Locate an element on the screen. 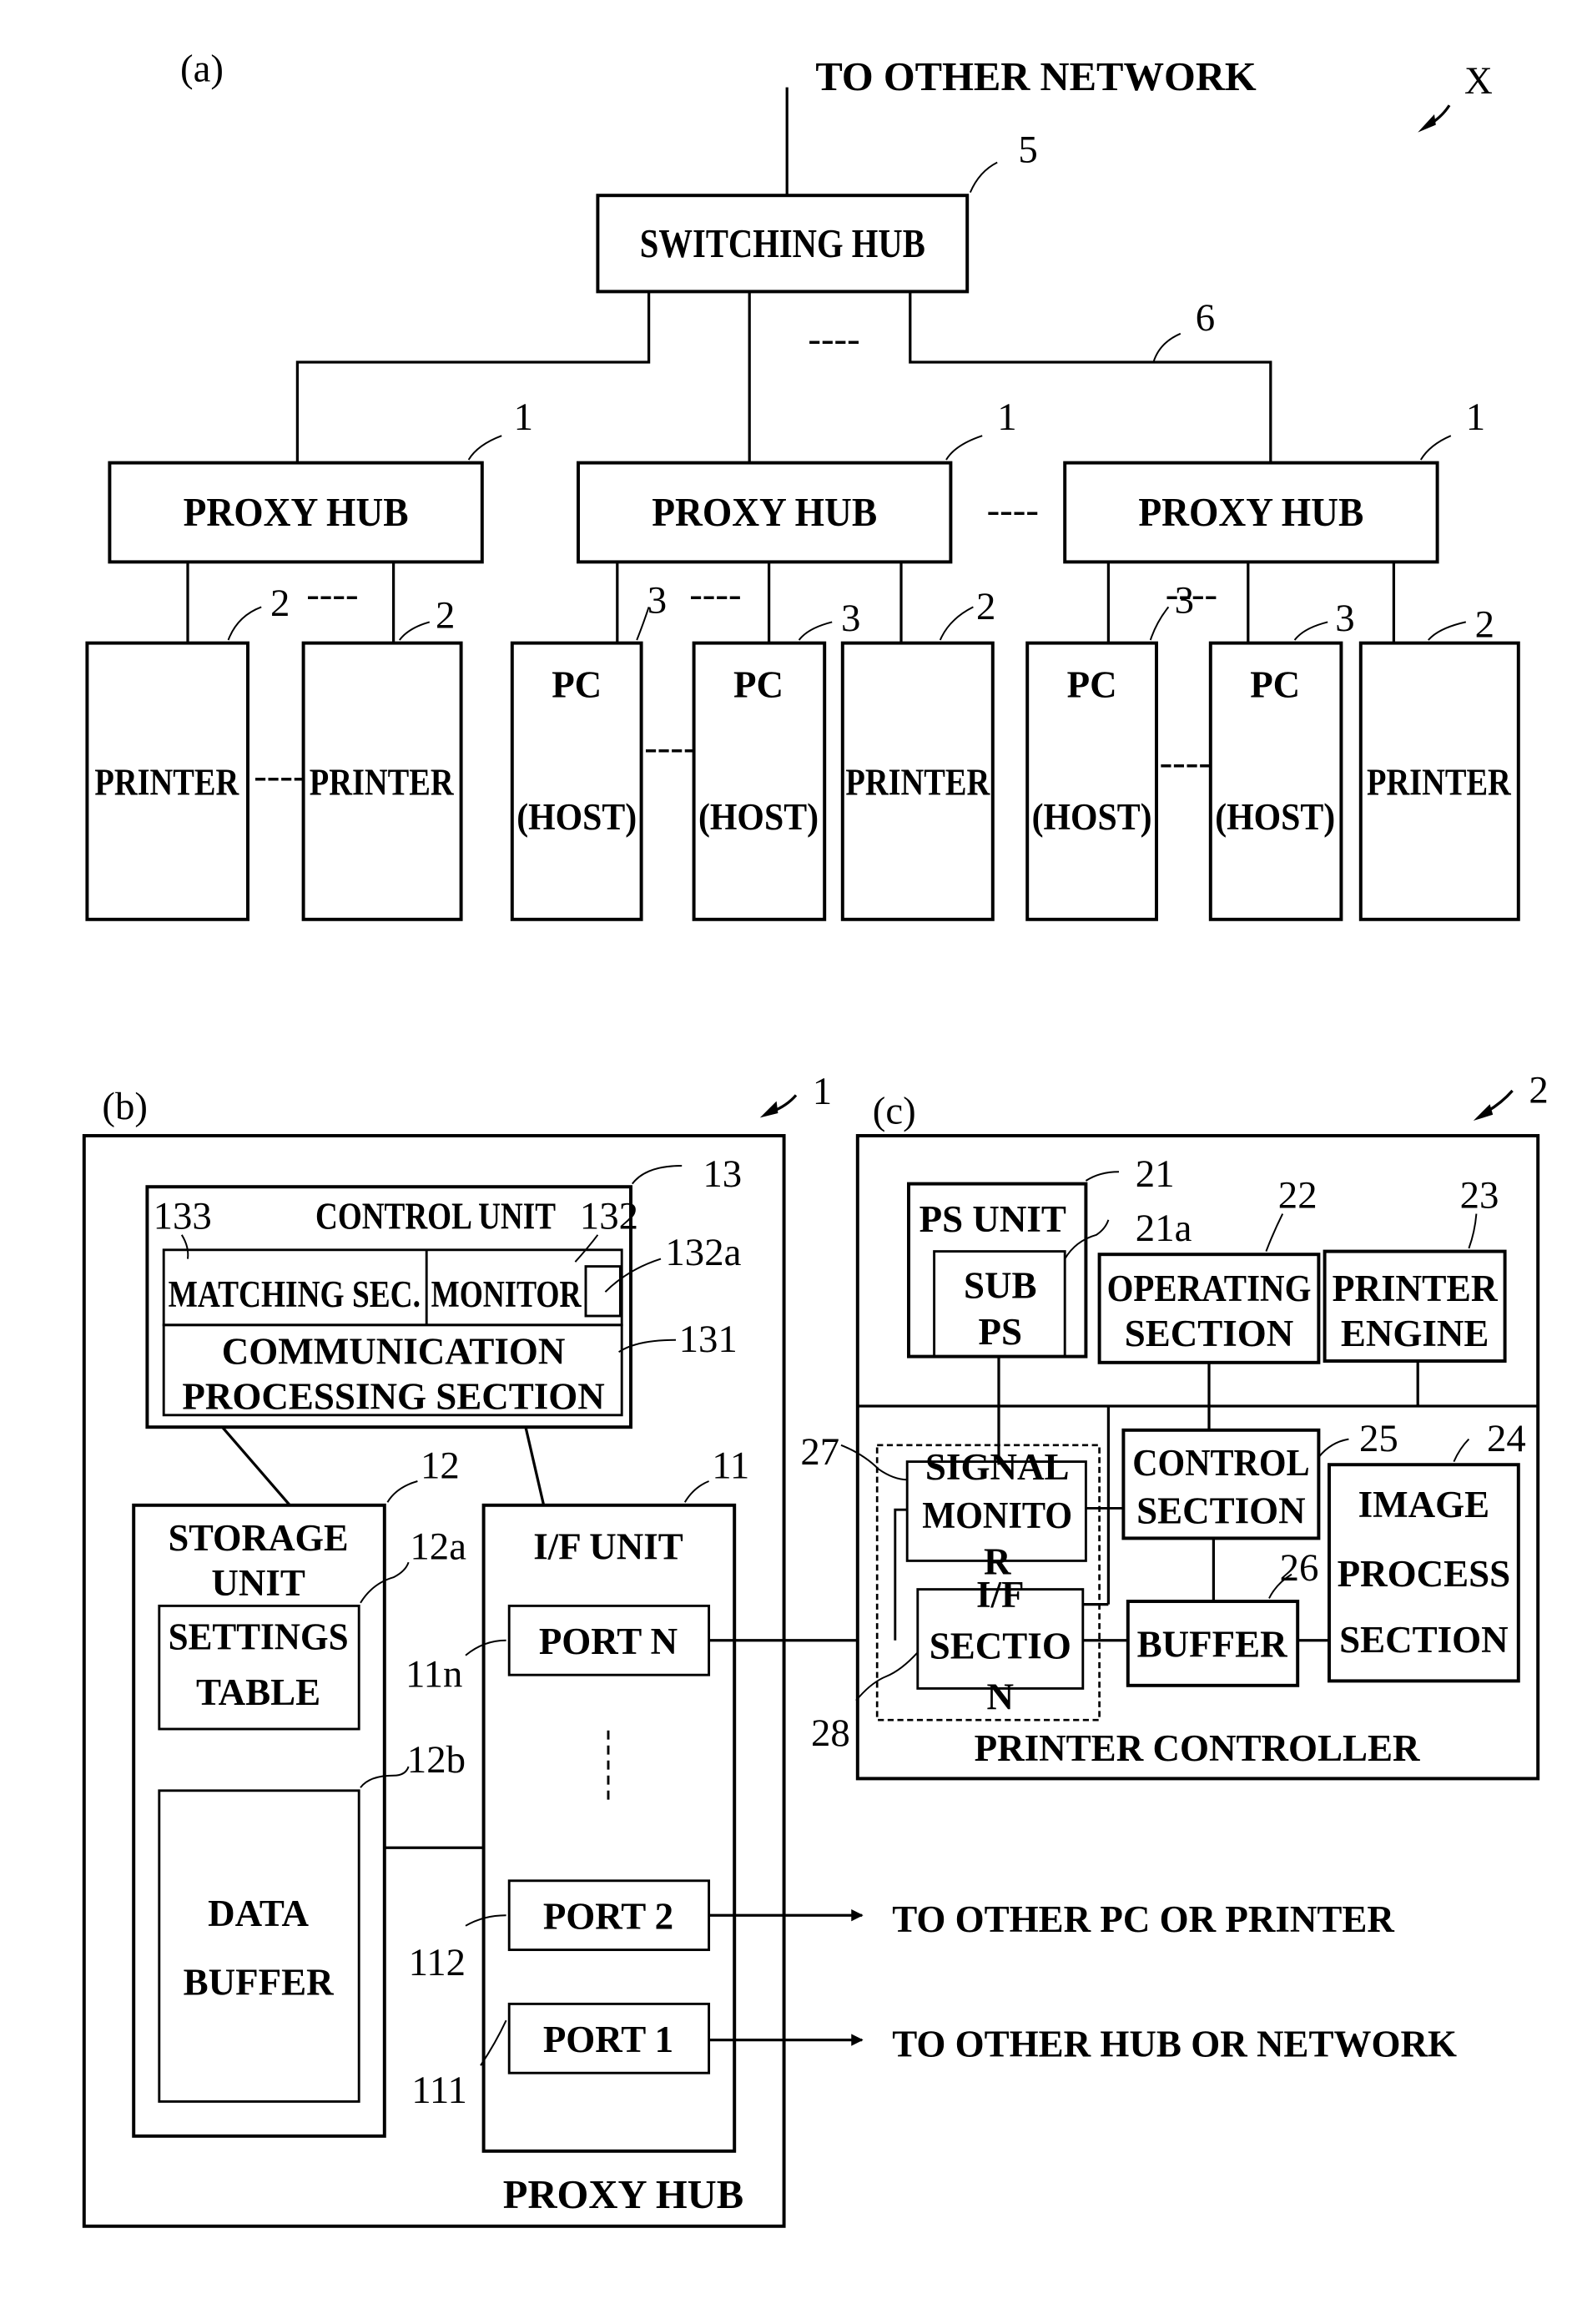  settings-table-line1: SETTINGS is located at coordinates (259, 1637).